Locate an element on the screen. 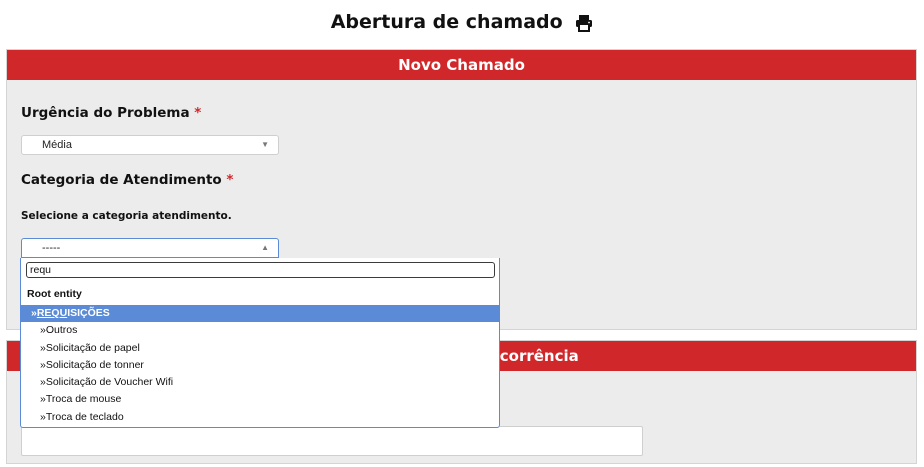  dropdown-option: »Solicitação de papel is located at coordinates (260, 348).